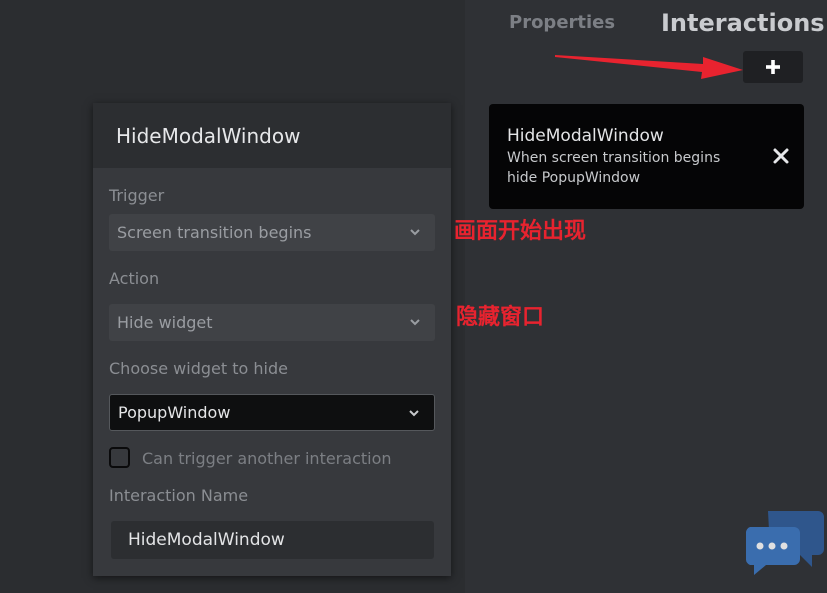 This screenshot has height=593, width=827. I want to click on chat-bubble-icon, so click(785, 543).